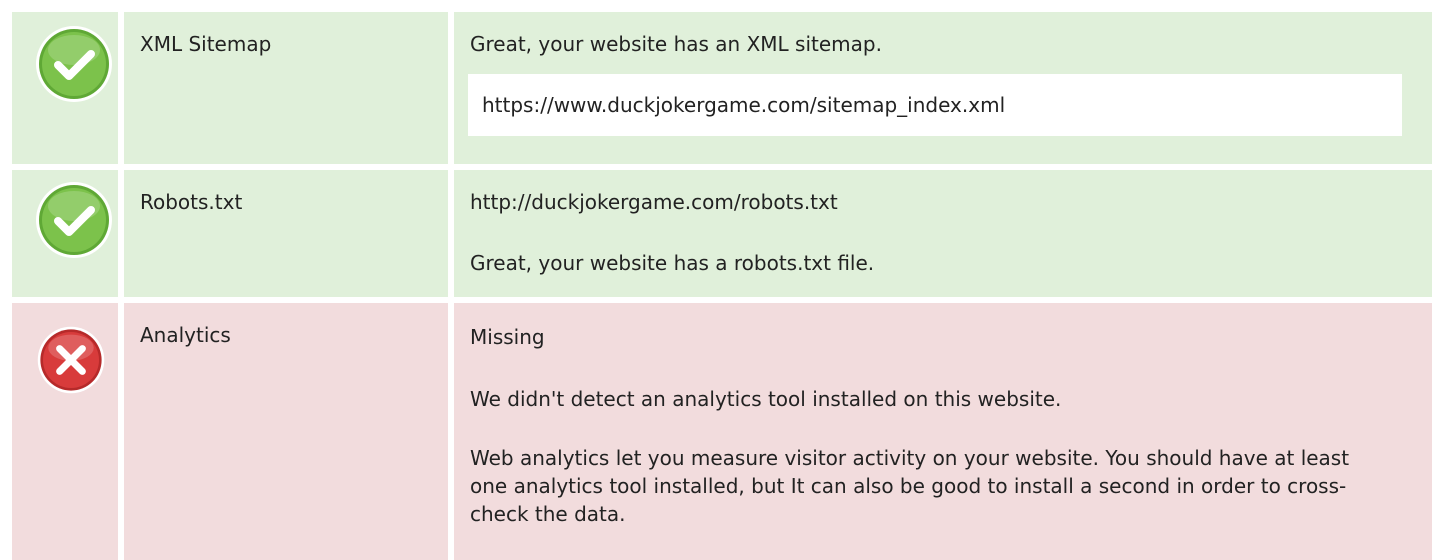 This screenshot has height=560, width=1432. Describe the element at coordinates (286, 431) in the screenshot. I see `label-cell: Analytics` at that location.